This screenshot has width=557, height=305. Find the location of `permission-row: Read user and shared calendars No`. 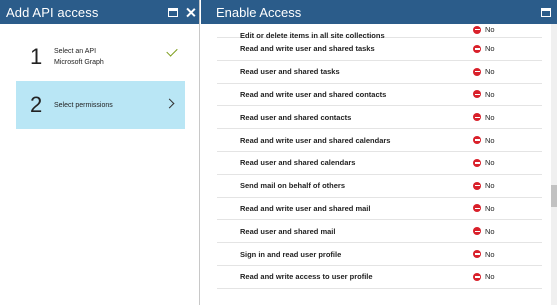

permission-row: Read user and shared calendars No is located at coordinates (379, 163).